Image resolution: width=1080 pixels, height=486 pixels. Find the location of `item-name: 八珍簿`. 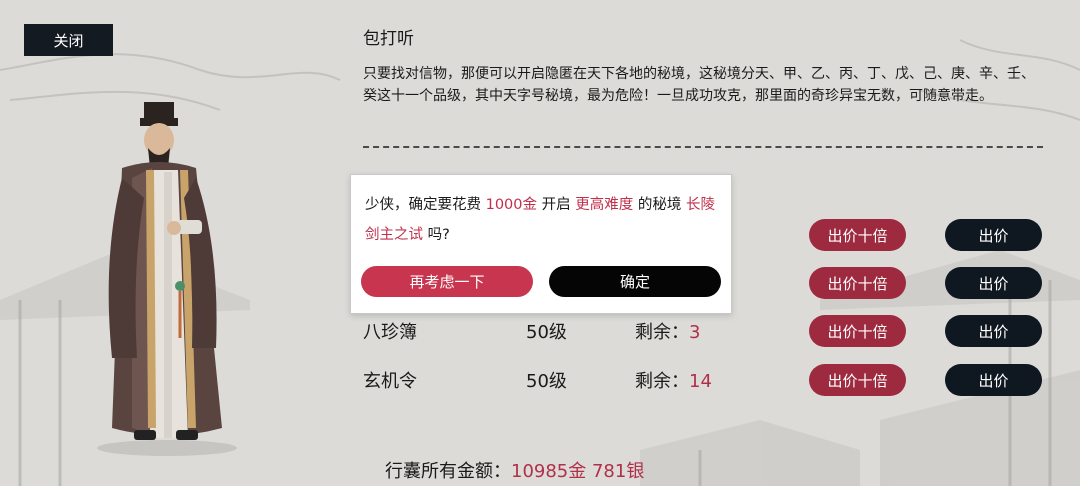

item-name: 八珍簿 is located at coordinates (390, 332).